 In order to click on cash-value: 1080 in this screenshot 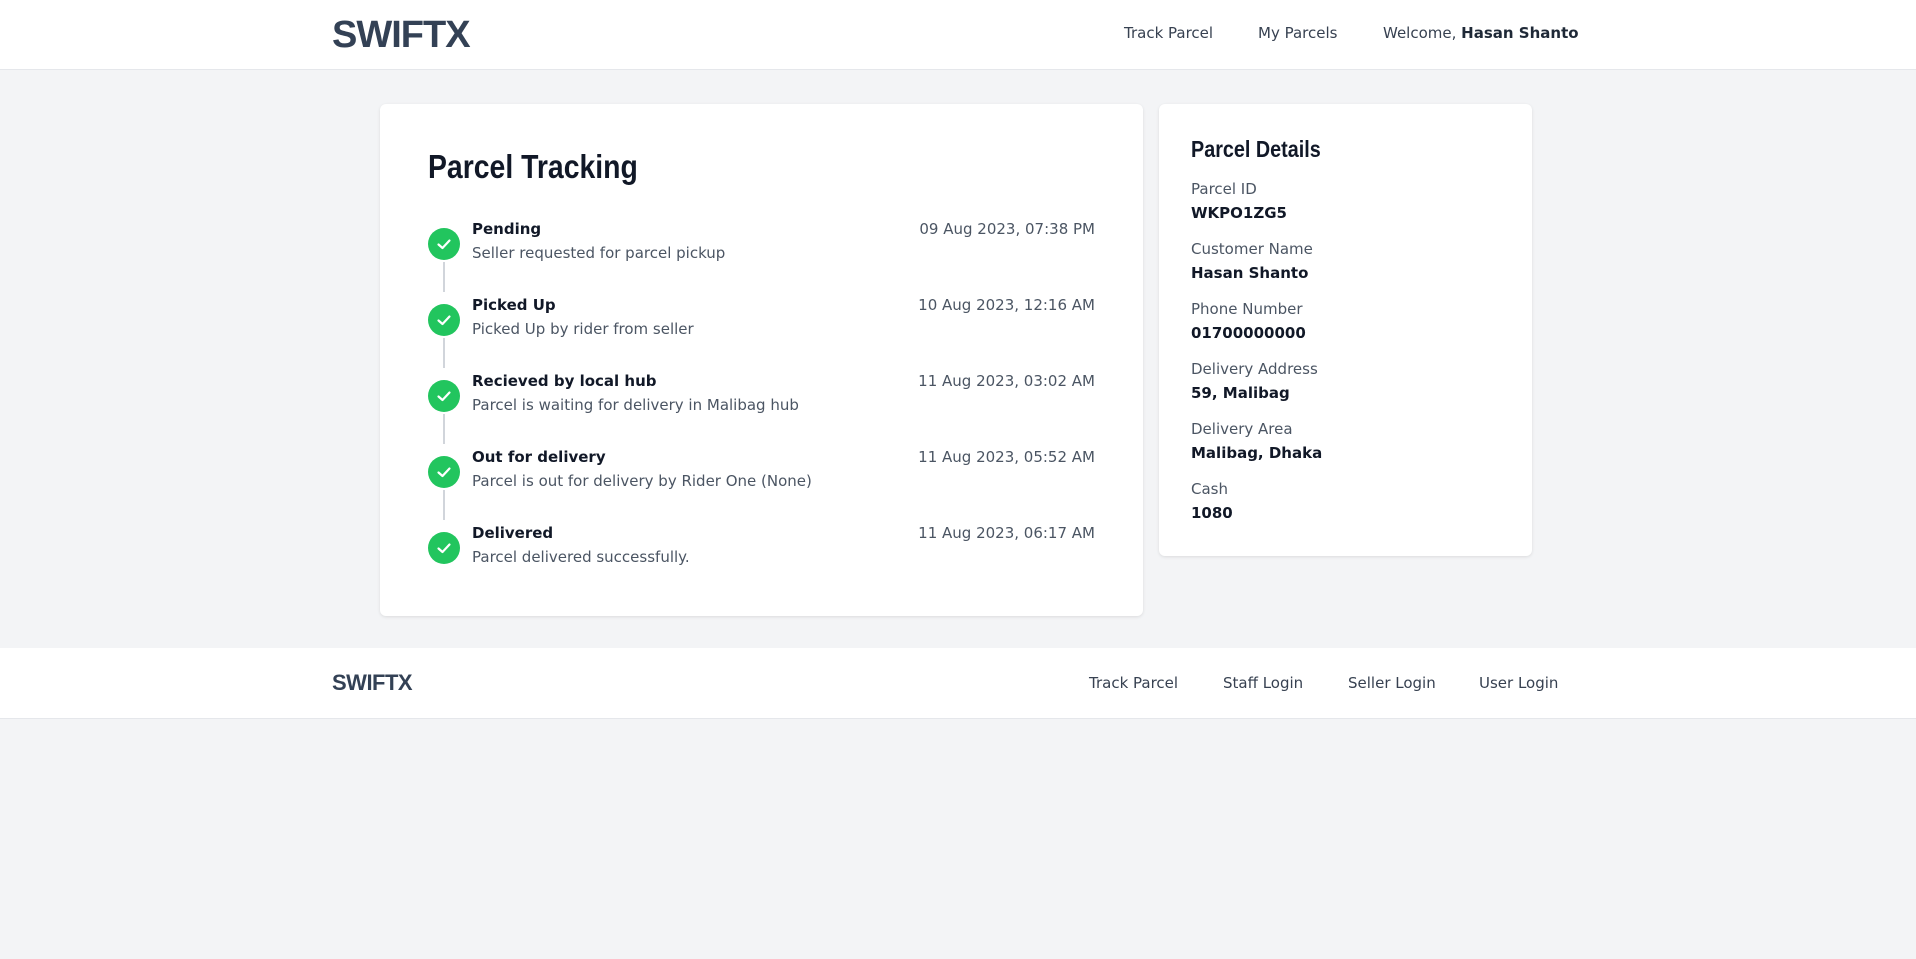, I will do `click(1212, 513)`.